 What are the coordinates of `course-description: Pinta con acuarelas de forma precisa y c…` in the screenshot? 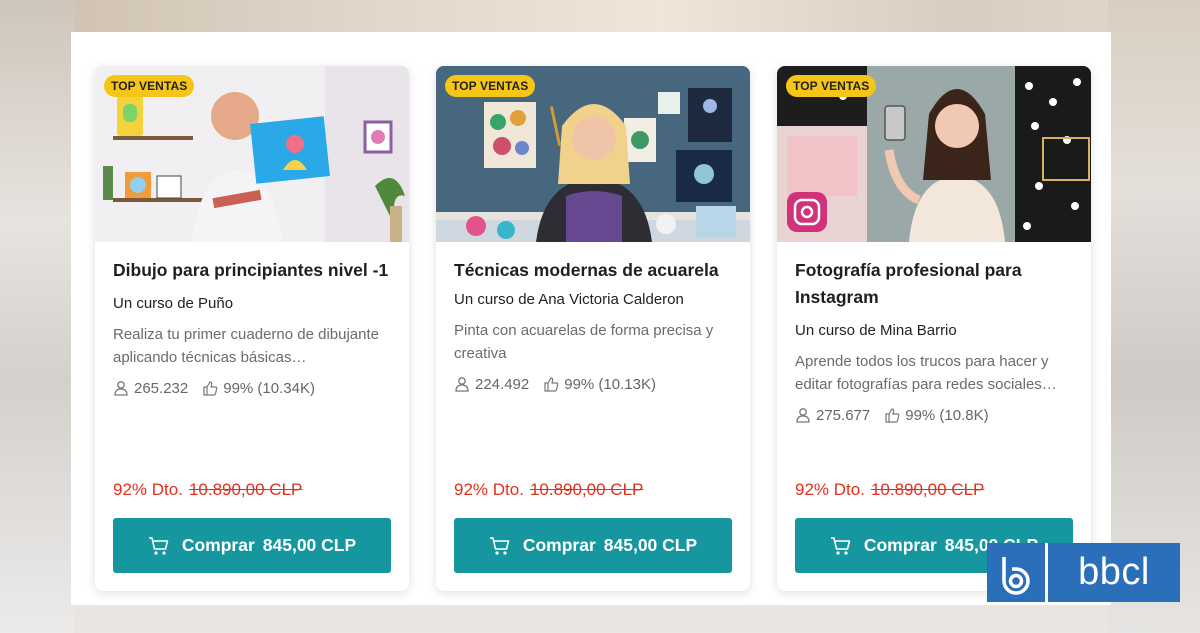 It's located at (584, 342).